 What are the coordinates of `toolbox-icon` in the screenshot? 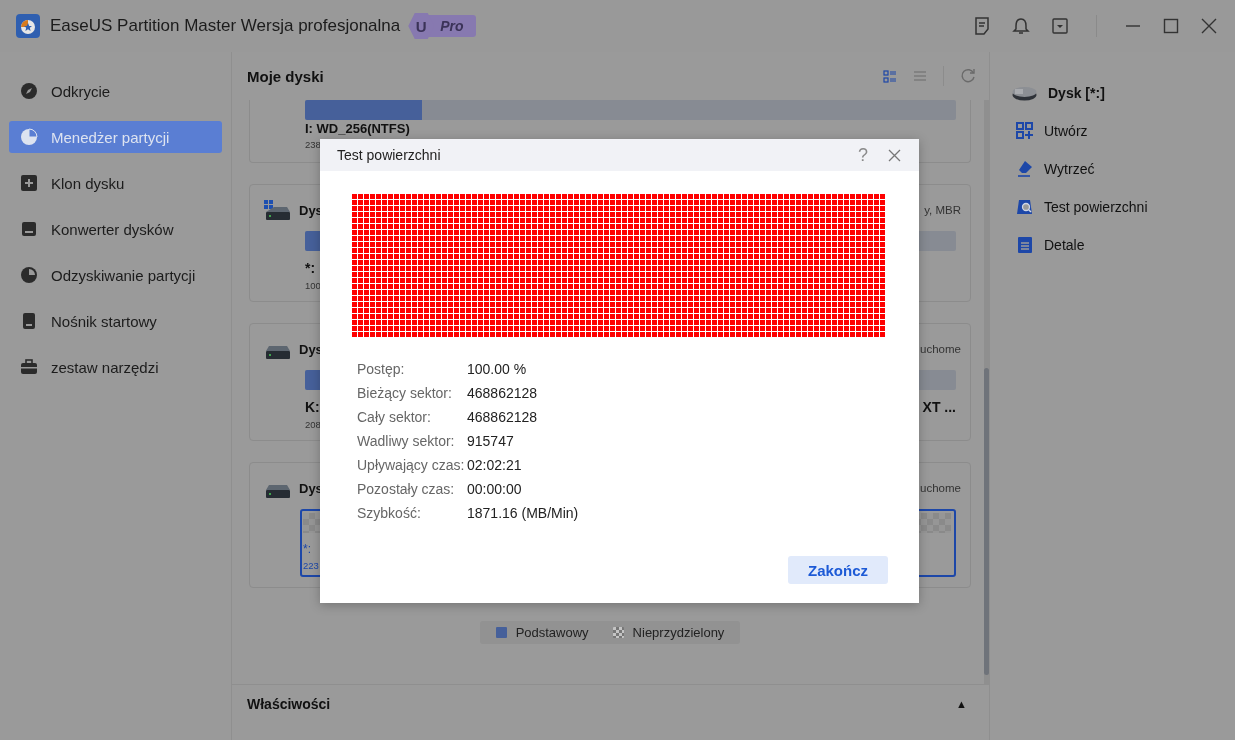 It's located at (29, 367).